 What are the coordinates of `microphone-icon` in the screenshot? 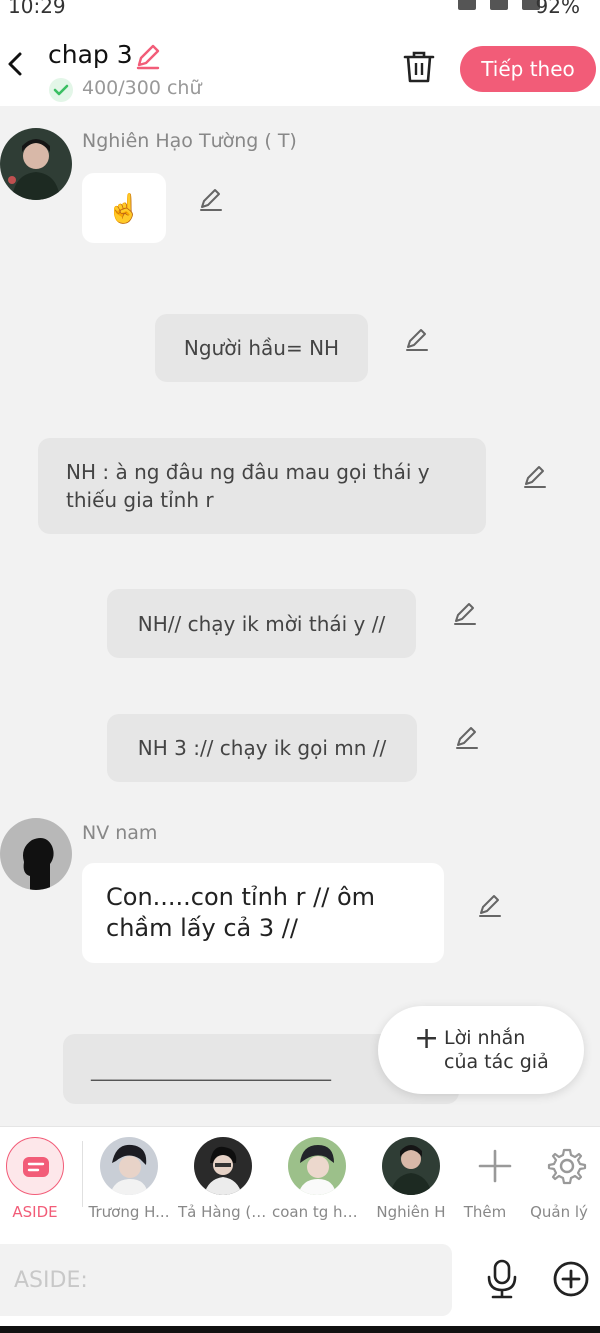 It's located at (502, 1279).